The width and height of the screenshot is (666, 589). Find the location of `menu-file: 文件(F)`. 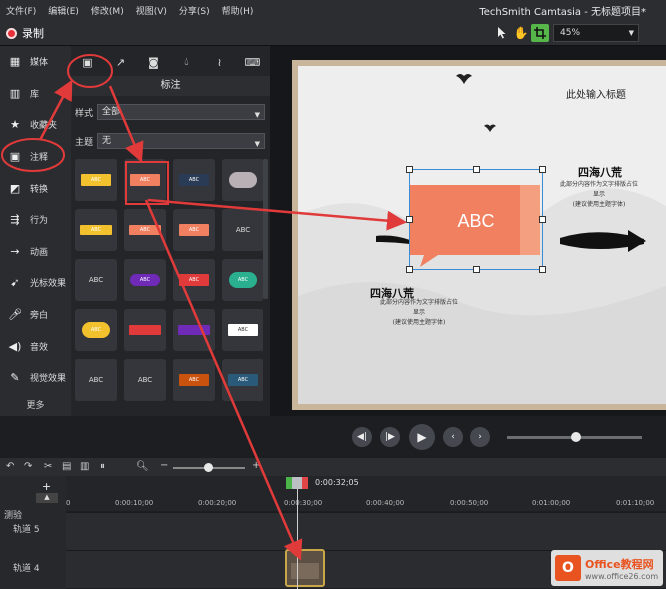

menu-file: 文件(F) is located at coordinates (21, 10).